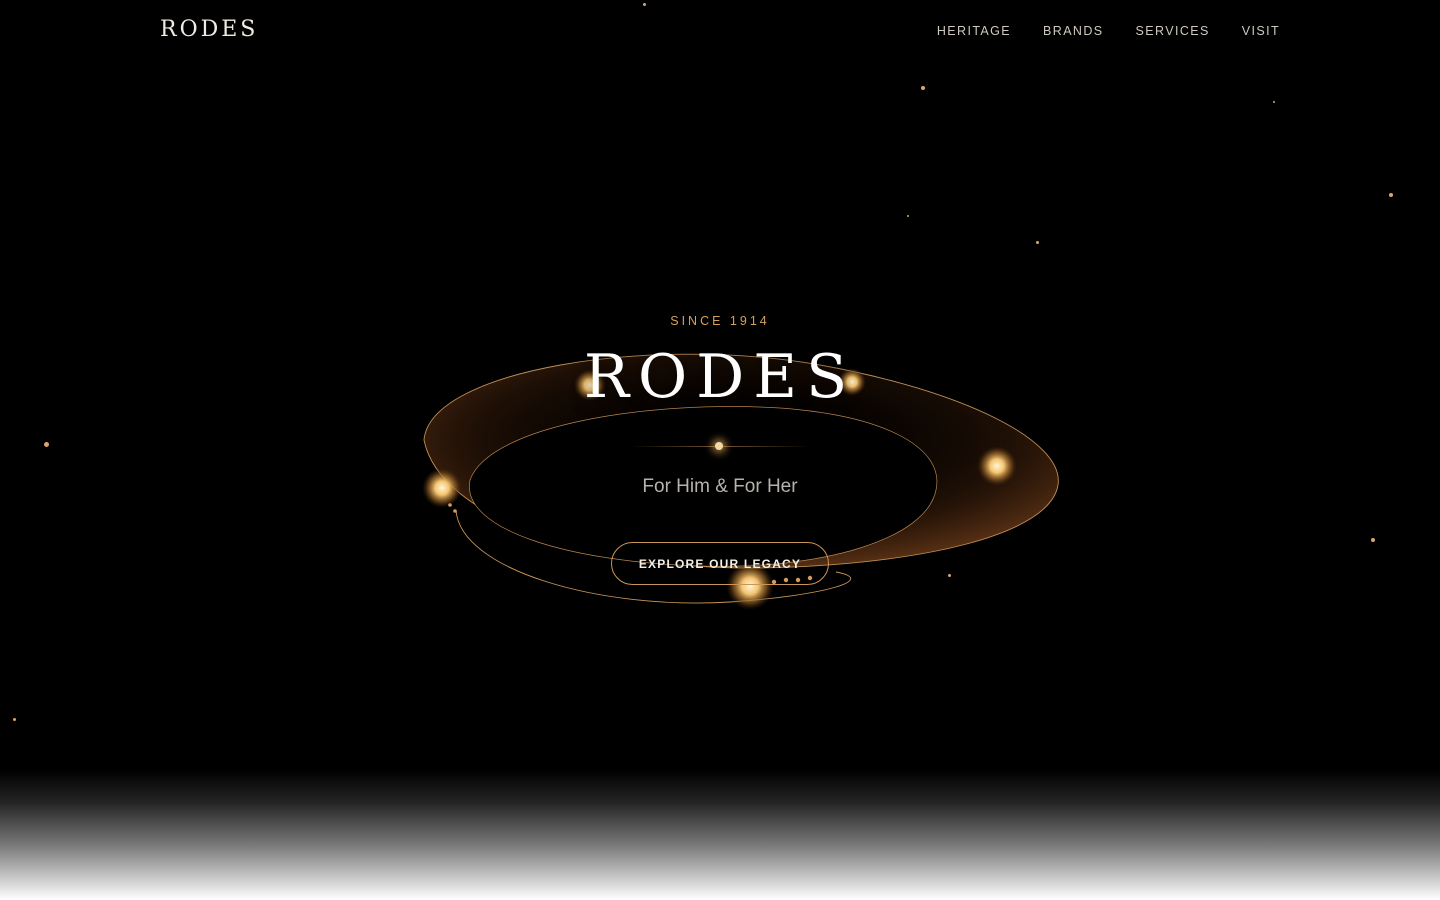  I want to click on bottom-fade, so click(720, 835).